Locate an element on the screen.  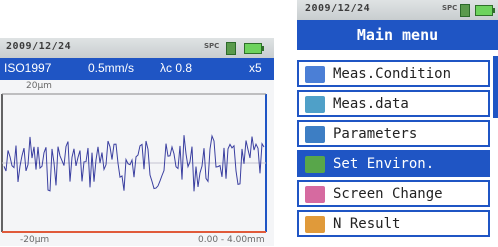
x-range-label: 0.00 - 4.00mm is located at coordinates (231, 240).